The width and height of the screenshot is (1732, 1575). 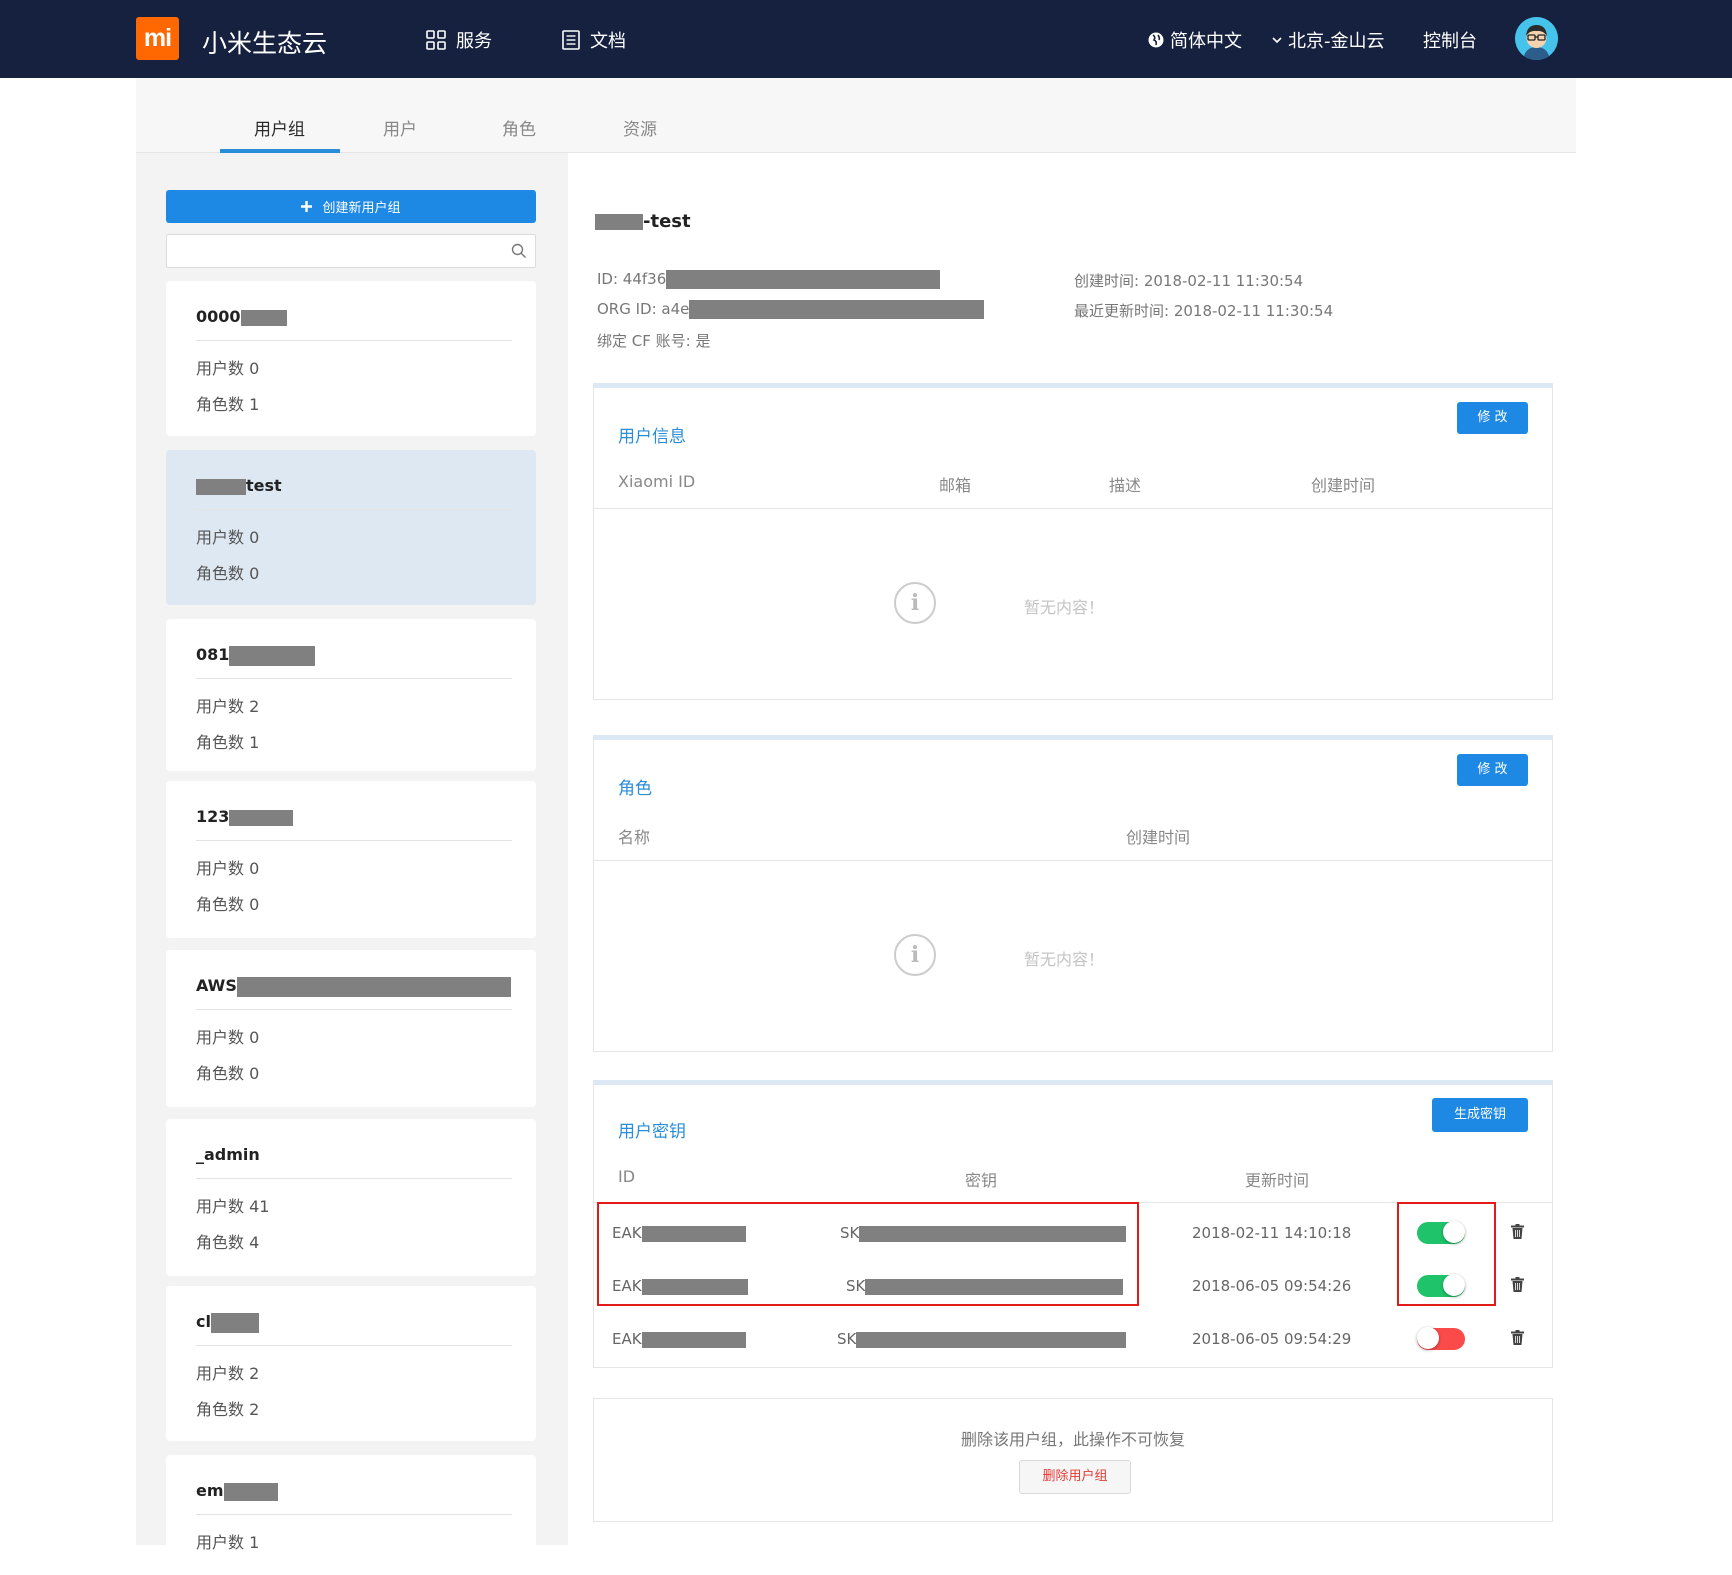 I want to click on roles-title: 角色, so click(x=635, y=789).